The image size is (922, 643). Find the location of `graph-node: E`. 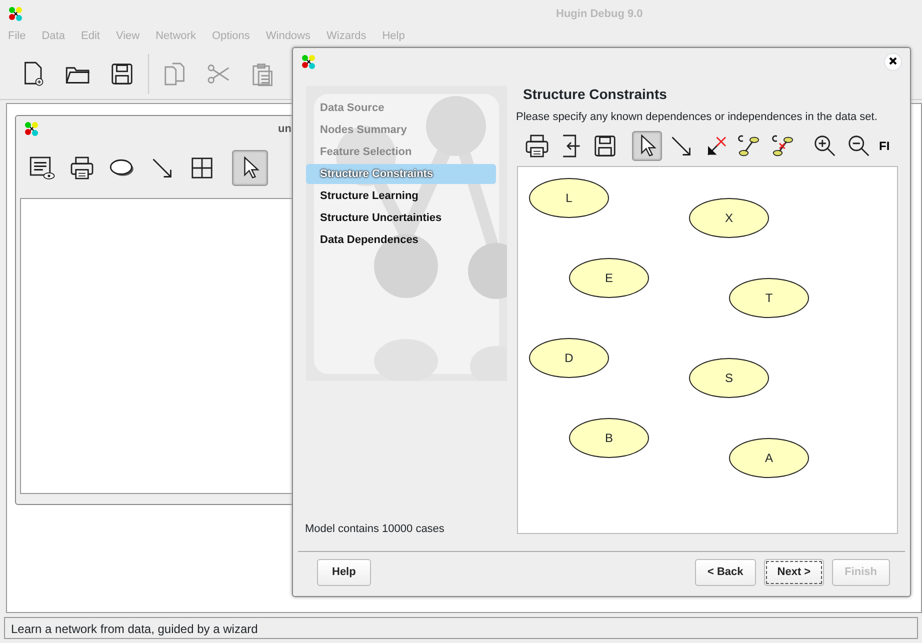

graph-node: E is located at coordinates (609, 278).